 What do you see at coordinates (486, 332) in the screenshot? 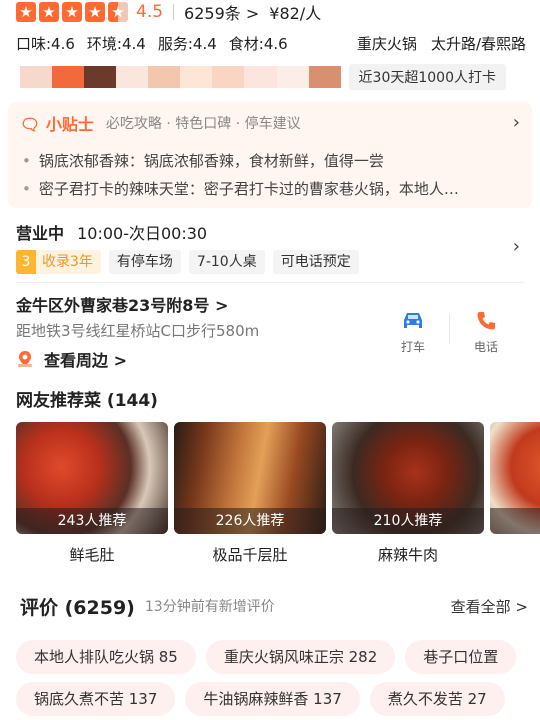
I see `call-button: 电话` at bounding box center [486, 332].